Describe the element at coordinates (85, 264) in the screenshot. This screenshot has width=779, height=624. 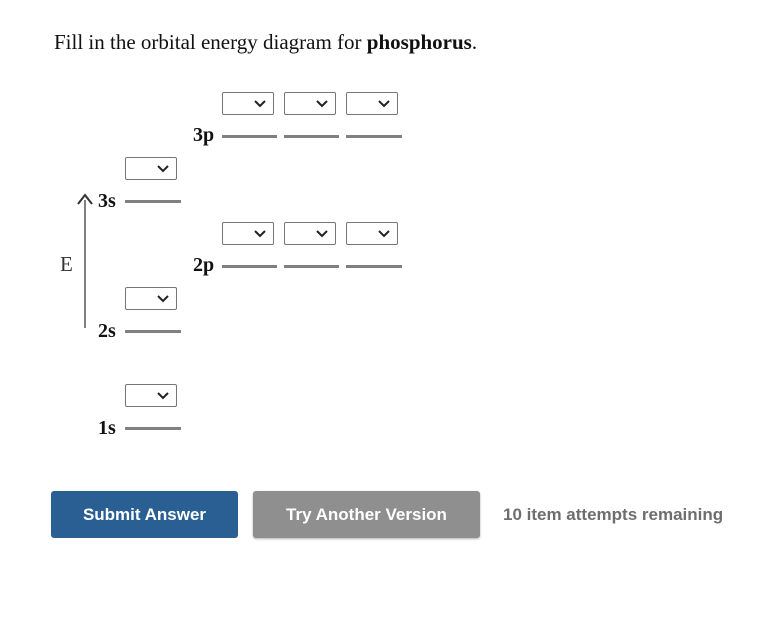
I see `energy-axis` at that location.